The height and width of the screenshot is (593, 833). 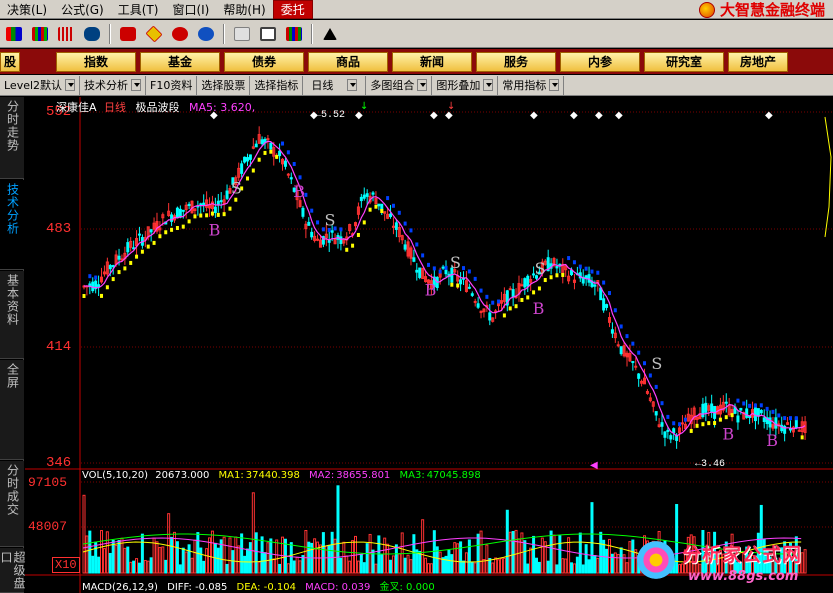 I want to click on category-fund: 基金, so click(x=180, y=61).